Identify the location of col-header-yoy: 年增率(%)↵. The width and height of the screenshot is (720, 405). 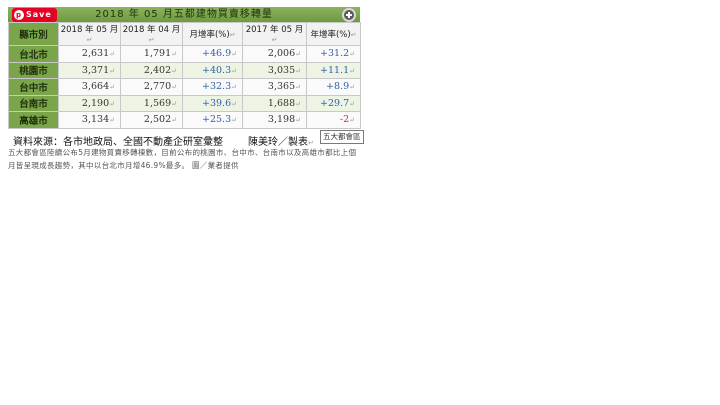
(333, 34).